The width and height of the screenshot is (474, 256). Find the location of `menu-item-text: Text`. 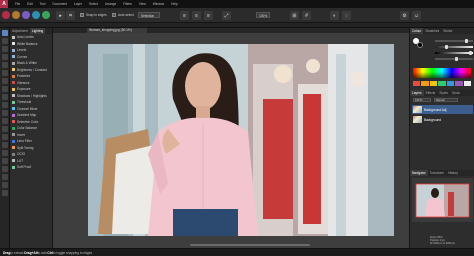

menu-item-text: Text is located at coordinates (43, 4).